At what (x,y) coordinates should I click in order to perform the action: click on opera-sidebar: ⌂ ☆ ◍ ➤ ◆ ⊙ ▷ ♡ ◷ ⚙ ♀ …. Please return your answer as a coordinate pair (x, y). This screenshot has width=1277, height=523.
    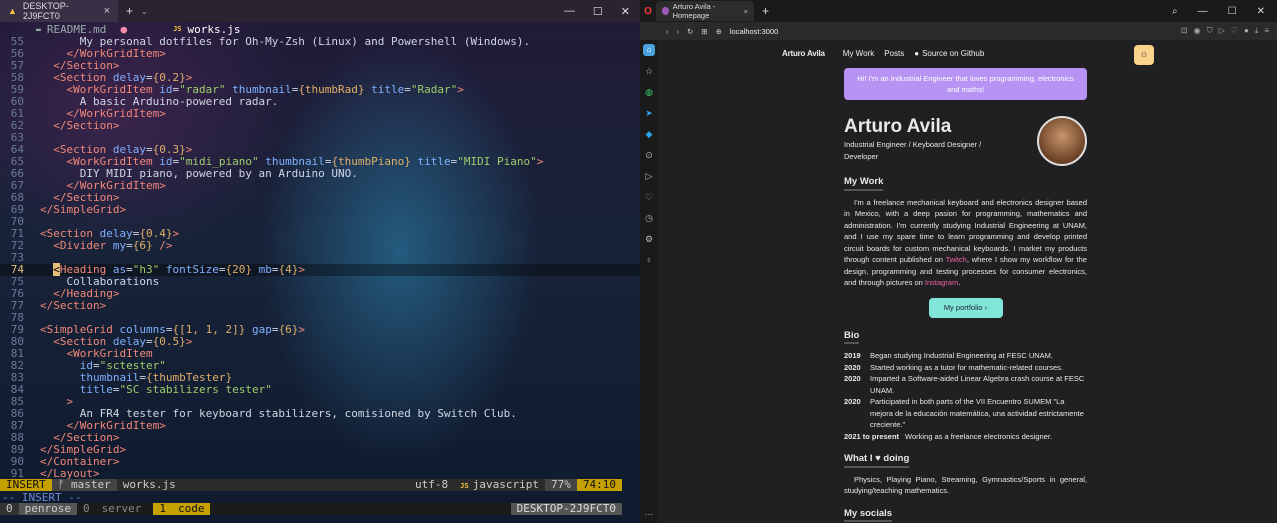
    Looking at the image, I should click on (649, 281).